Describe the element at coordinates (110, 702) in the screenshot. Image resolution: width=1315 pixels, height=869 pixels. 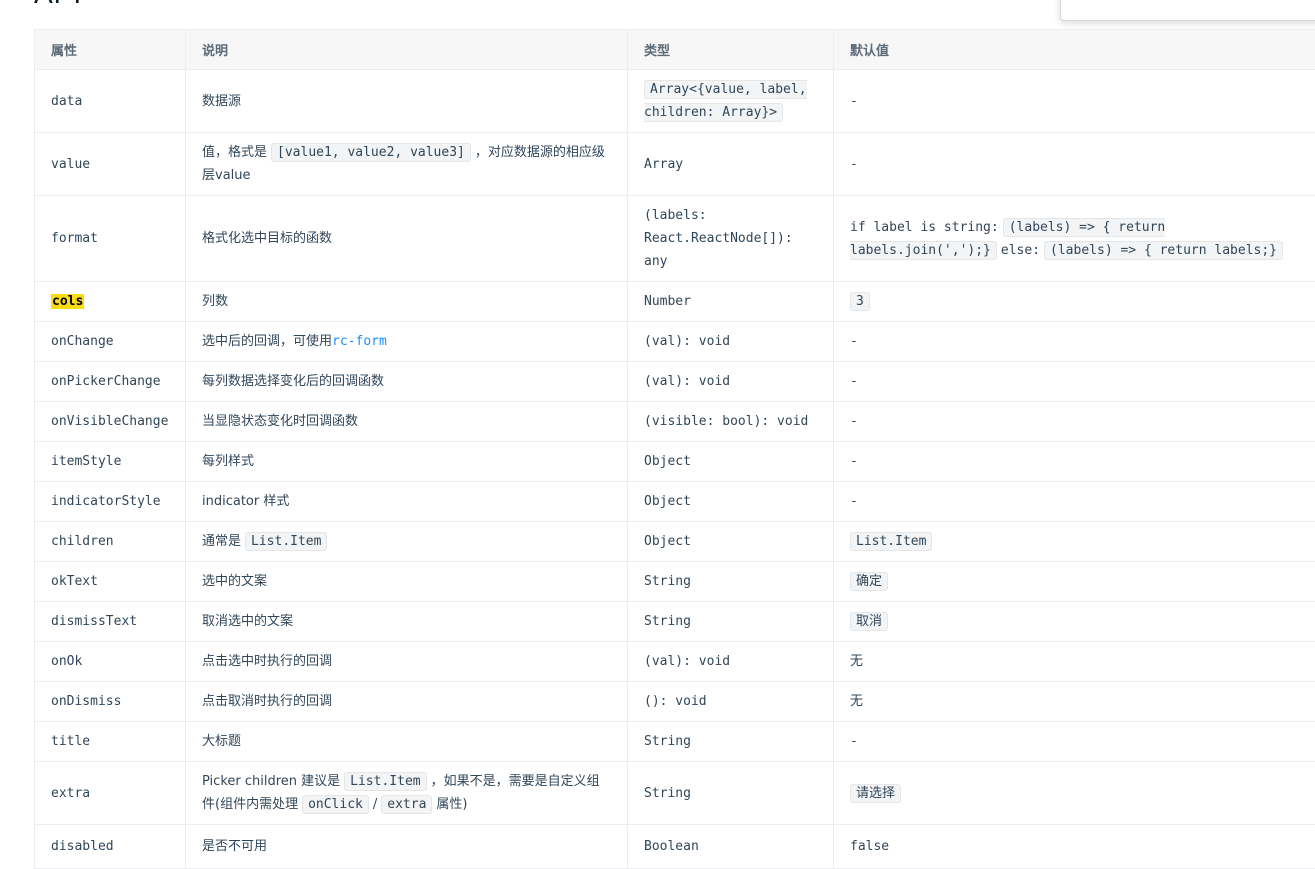
I see `prop-name: onDismiss` at that location.